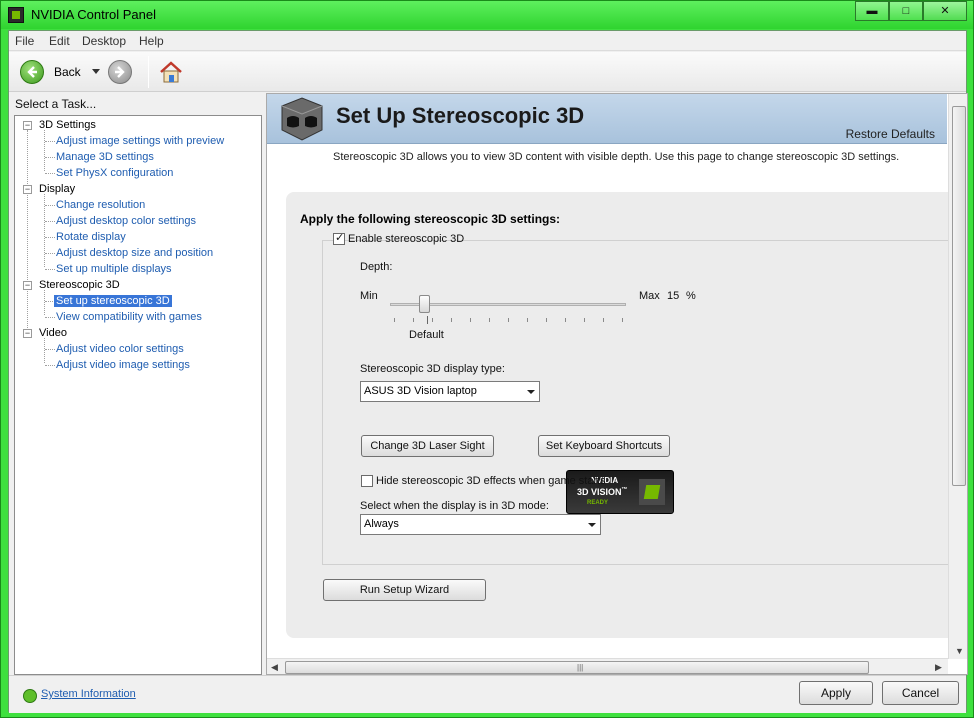 Image resolution: width=974 pixels, height=718 pixels. What do you see at coordinates (104, 41) in the screenshot?
I see `menu-desktop: Desktop` at bounding box center [104, 41].